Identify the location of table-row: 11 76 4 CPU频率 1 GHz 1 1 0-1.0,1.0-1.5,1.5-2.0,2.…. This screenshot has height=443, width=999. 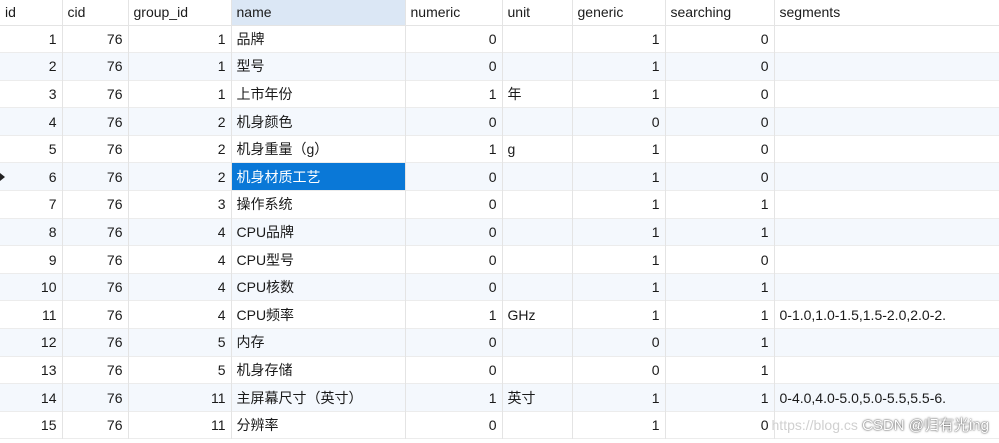
(499, 314).